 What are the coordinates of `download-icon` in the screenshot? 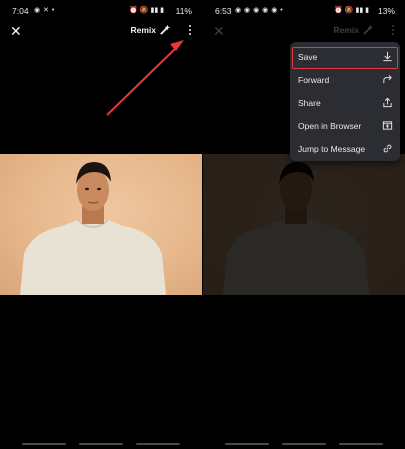 It's located at (387, 56).